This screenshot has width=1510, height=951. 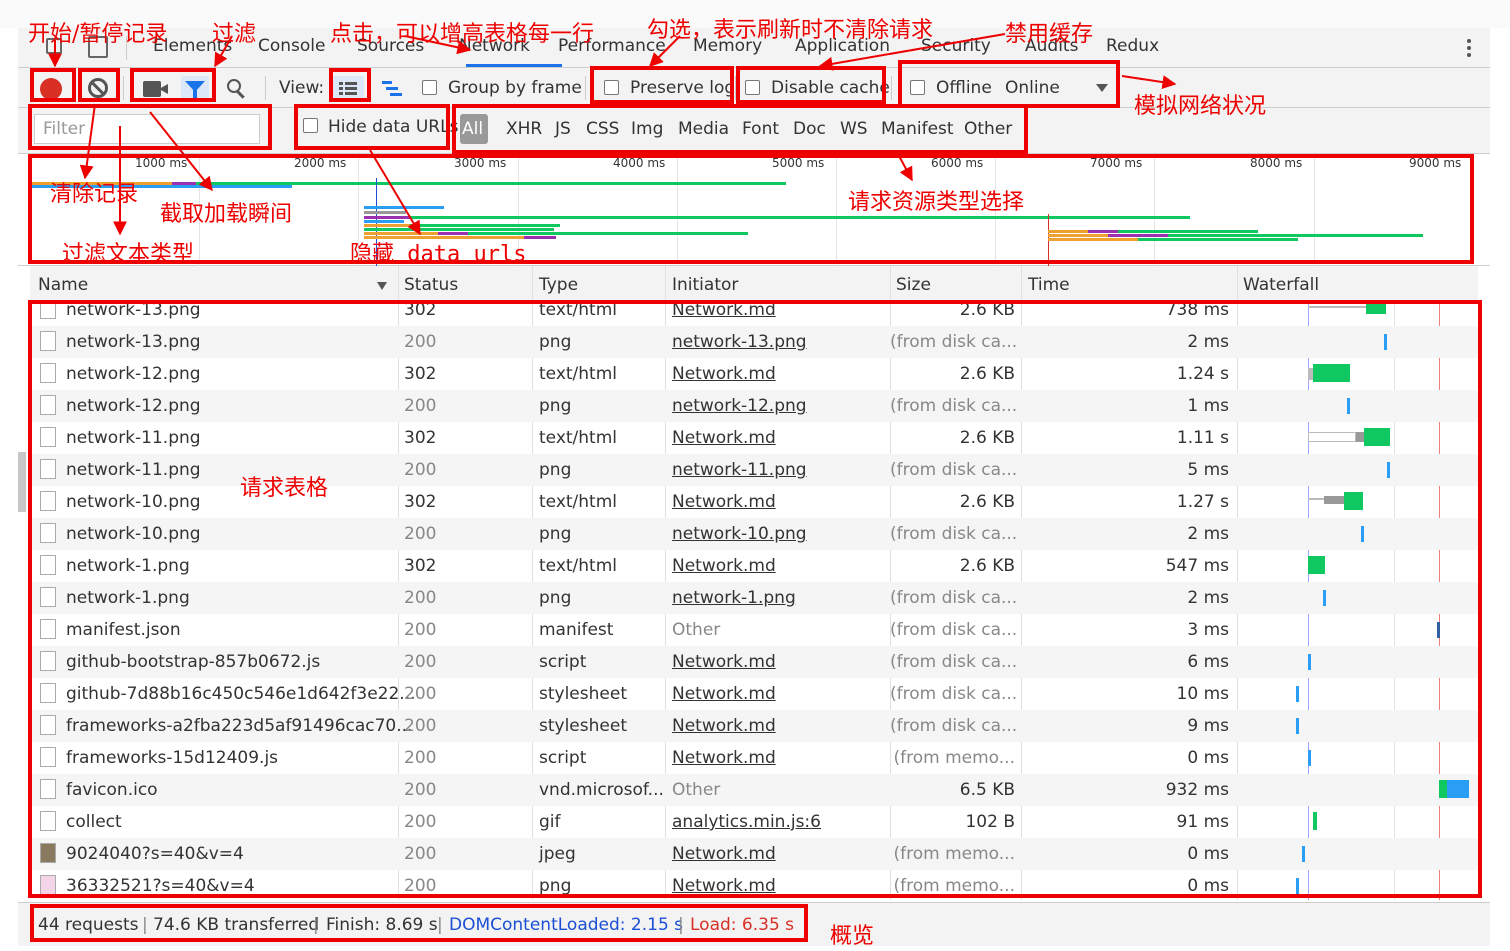 What do you see at coordinates (438, 254) in the screenshot?
I see `note-hide-data-urls: 隐藏 data urls` at bounding box center [438, 254].